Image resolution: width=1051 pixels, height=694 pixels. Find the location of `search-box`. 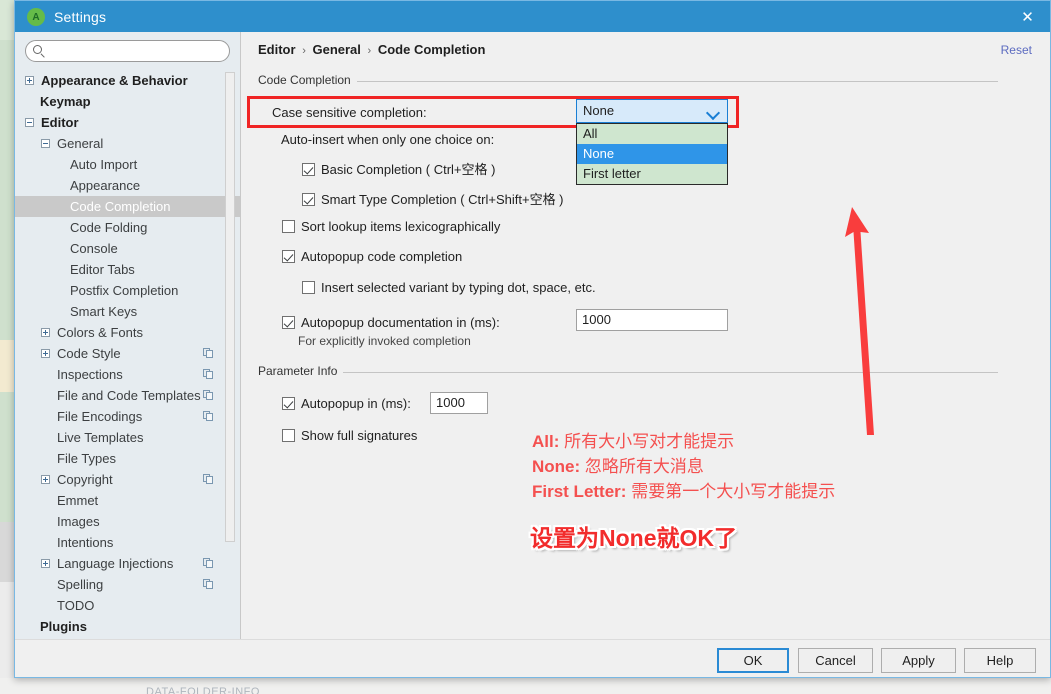

search-box is located at coordinates (129, 51).